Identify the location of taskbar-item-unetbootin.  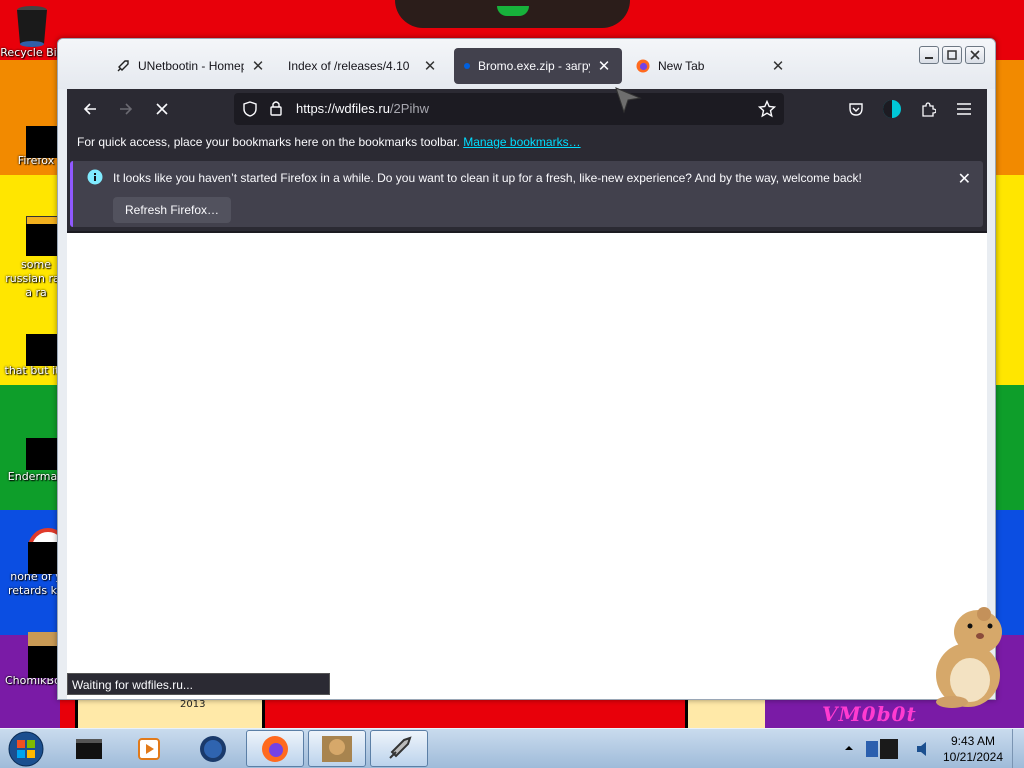
(399, 748).